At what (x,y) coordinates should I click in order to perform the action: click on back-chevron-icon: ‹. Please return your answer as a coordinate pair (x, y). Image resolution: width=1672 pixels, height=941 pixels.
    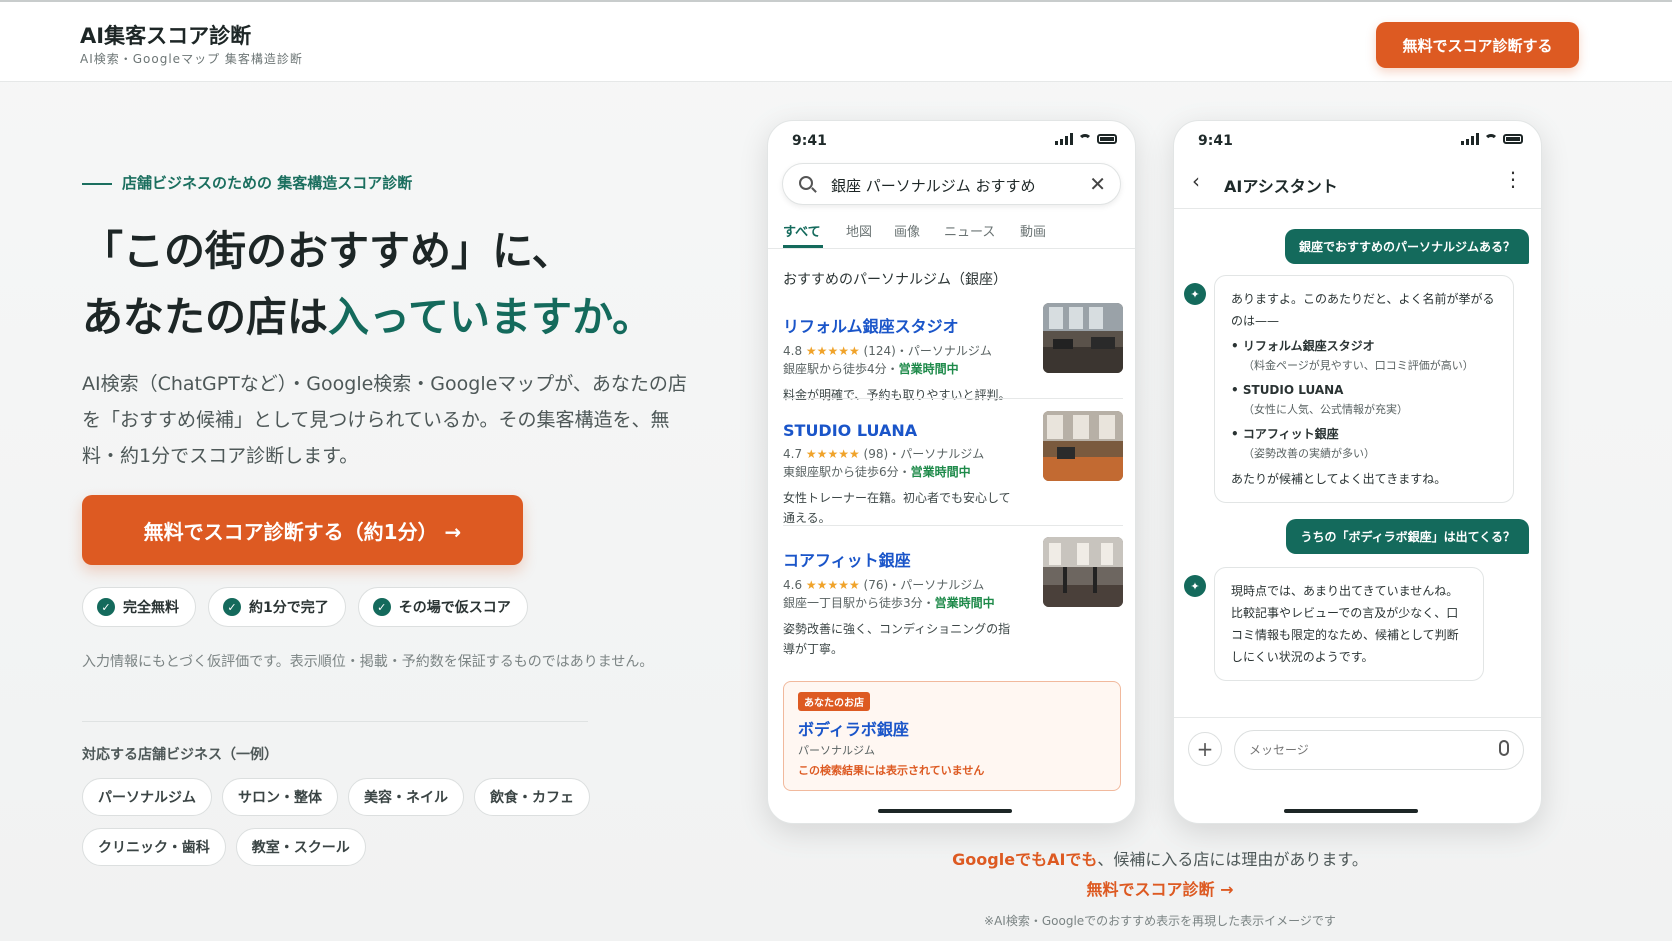
    Looking at the image, I should click on (1196, 181).